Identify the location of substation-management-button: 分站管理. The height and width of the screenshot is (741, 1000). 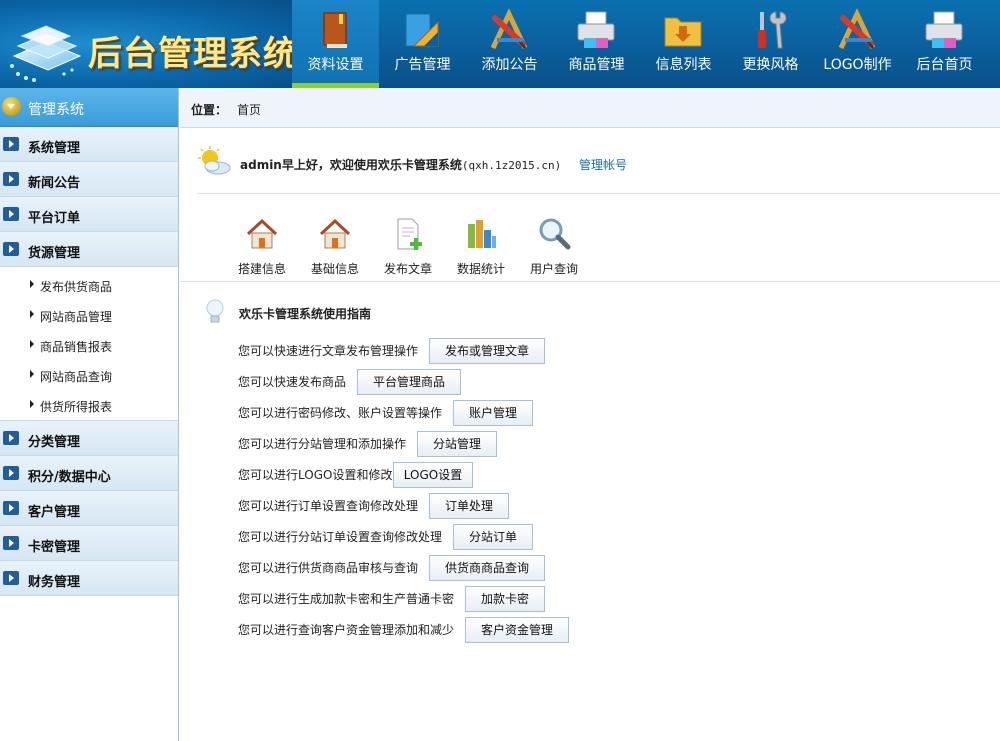
(457, 444).